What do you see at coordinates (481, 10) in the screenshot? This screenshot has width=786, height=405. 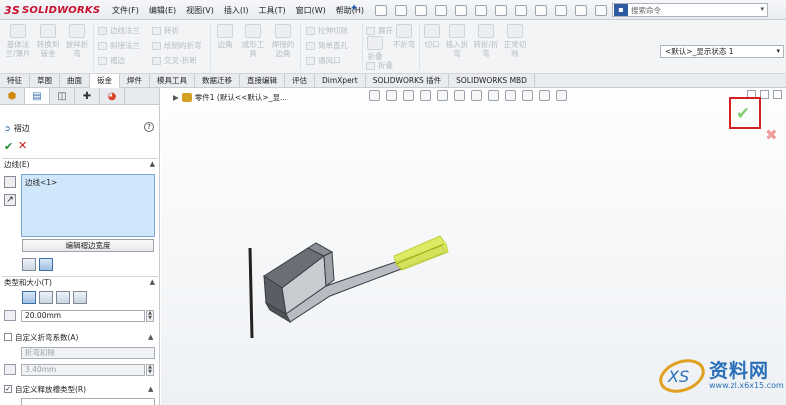 I see `undo-icon` at bounding box center [481, 10].